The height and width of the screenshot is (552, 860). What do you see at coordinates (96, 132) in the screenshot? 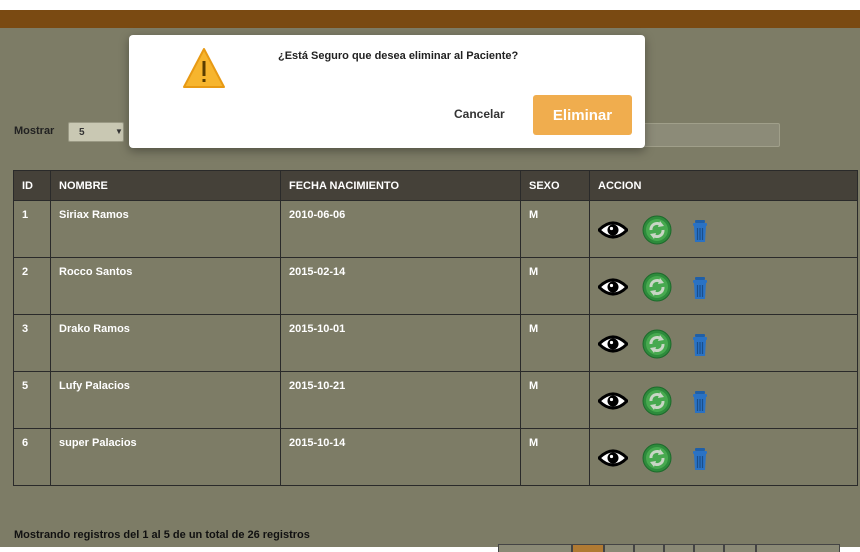
I see `page-size-select: 5 ▼` at bounding box center [96, 132].